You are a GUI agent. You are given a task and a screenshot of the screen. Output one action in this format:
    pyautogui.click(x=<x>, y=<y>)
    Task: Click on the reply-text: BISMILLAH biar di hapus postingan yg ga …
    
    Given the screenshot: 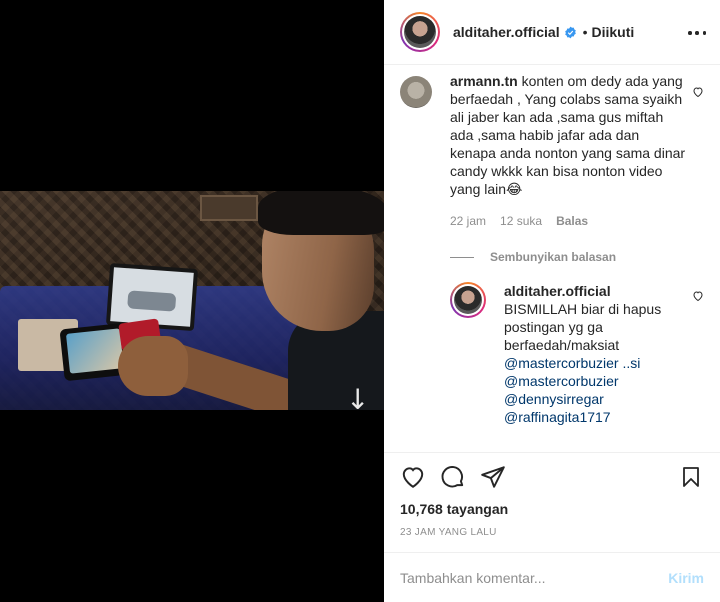 What is the action you would take?
    pyautogui.click(x=583, y=327)
    